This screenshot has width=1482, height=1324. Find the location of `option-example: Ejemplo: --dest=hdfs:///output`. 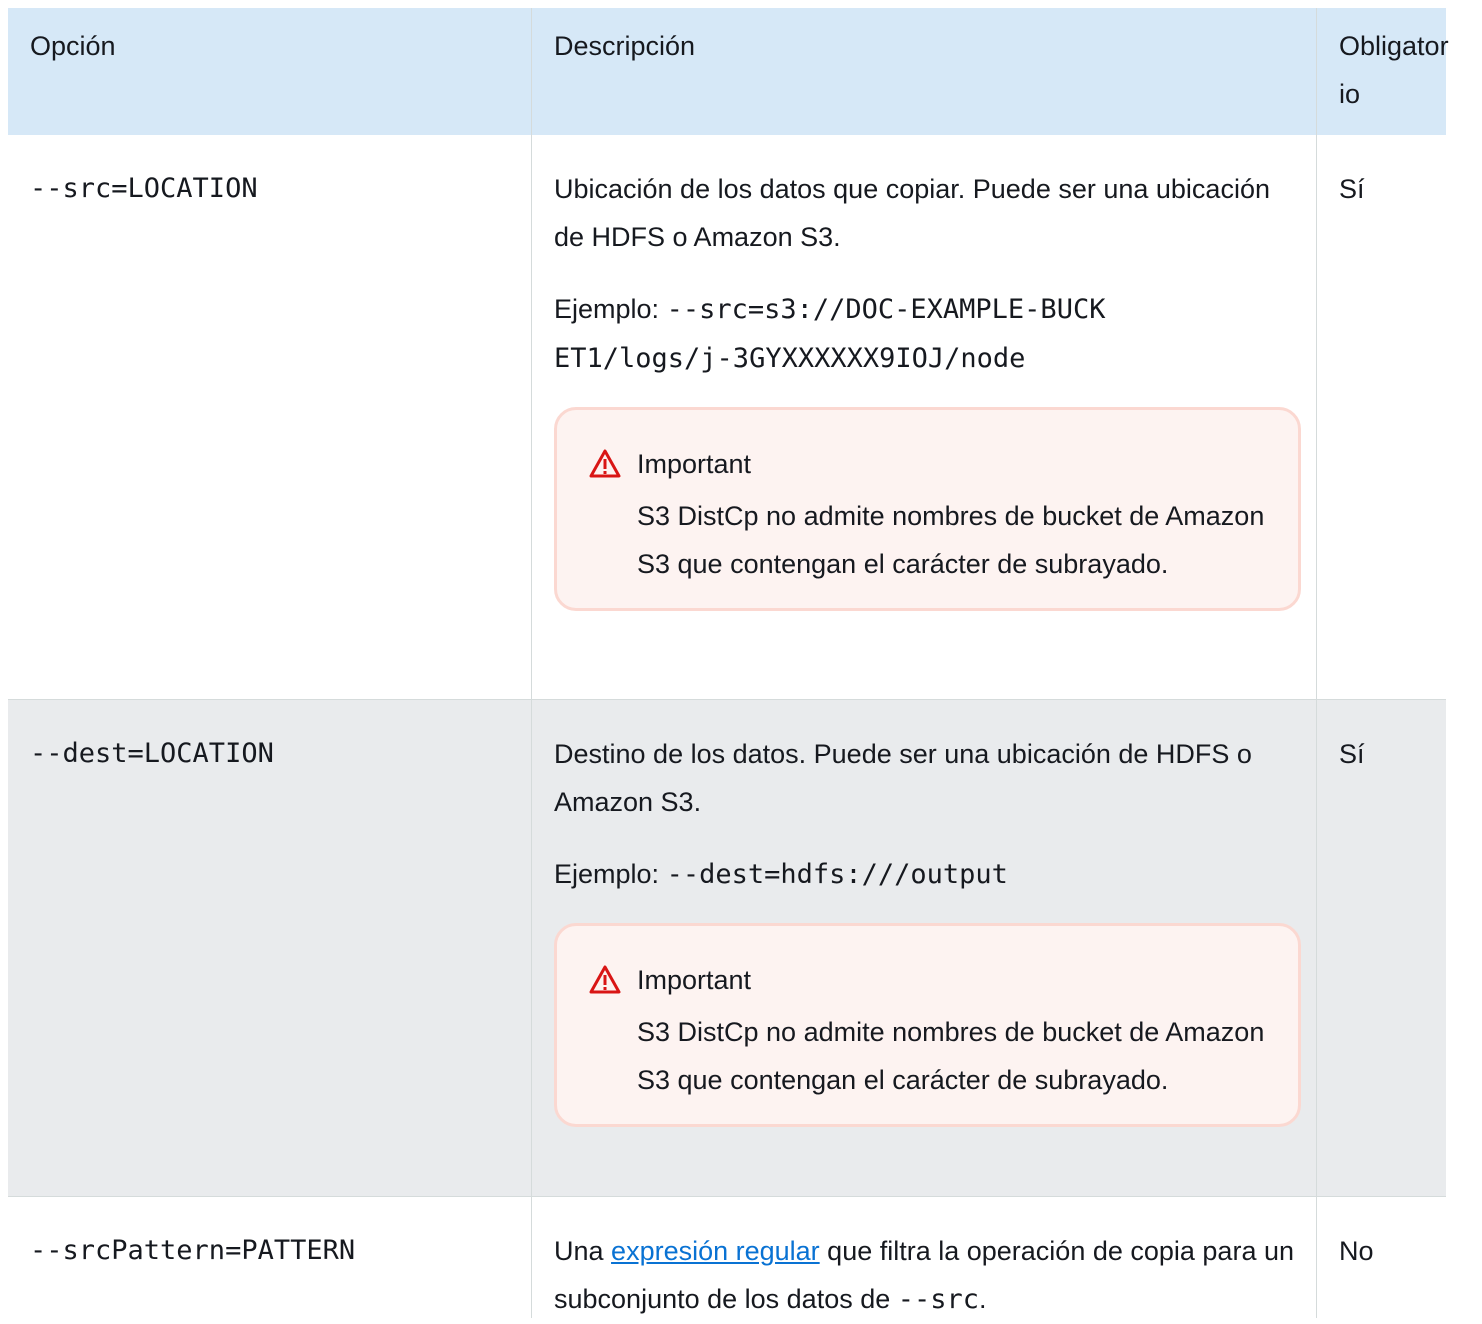

option-example: Ejemplo: --dest=hdfs:///output is located at coordinates (928, 874).